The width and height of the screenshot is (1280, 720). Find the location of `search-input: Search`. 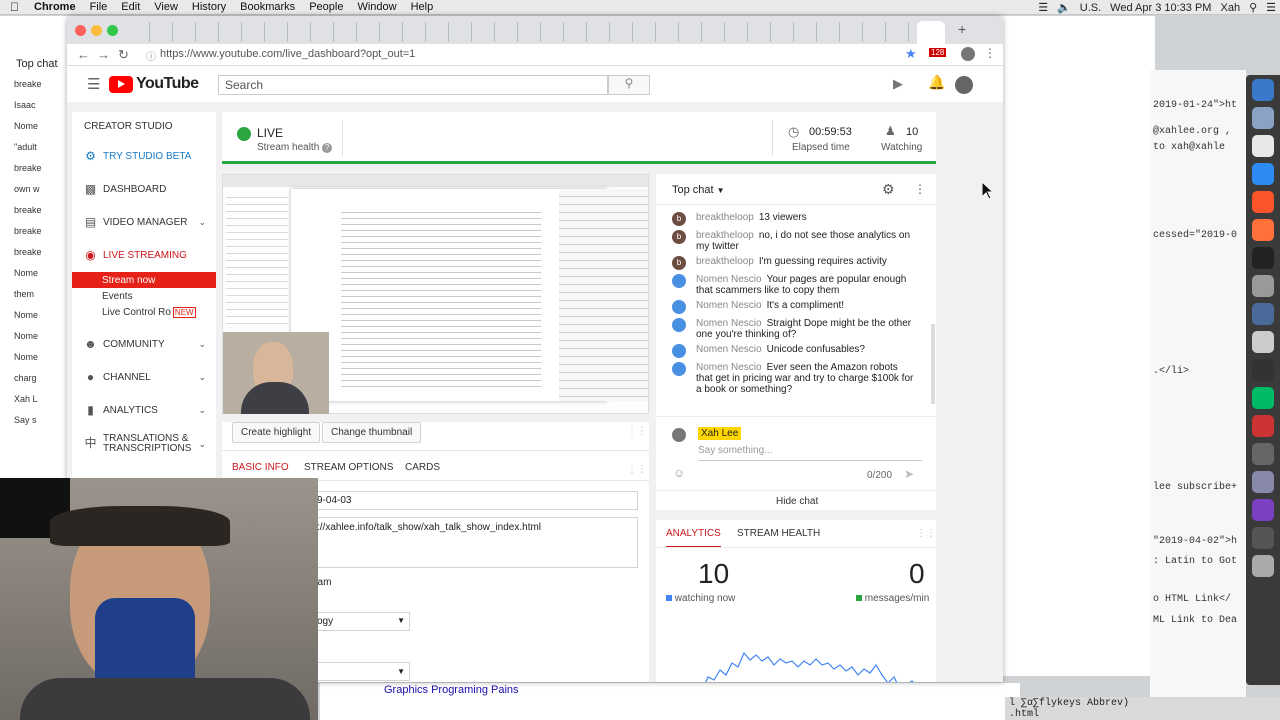

search-input: Search is located at coordinates (413, 85).